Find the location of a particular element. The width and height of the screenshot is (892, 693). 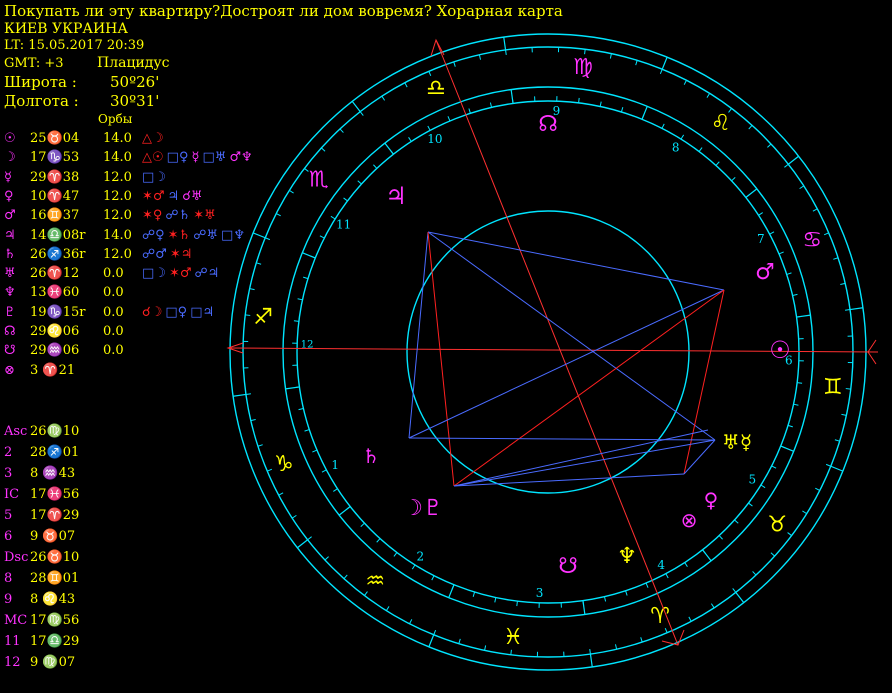

moon-pluto-icon: ☽♇ is located at coordinates (422, 508).